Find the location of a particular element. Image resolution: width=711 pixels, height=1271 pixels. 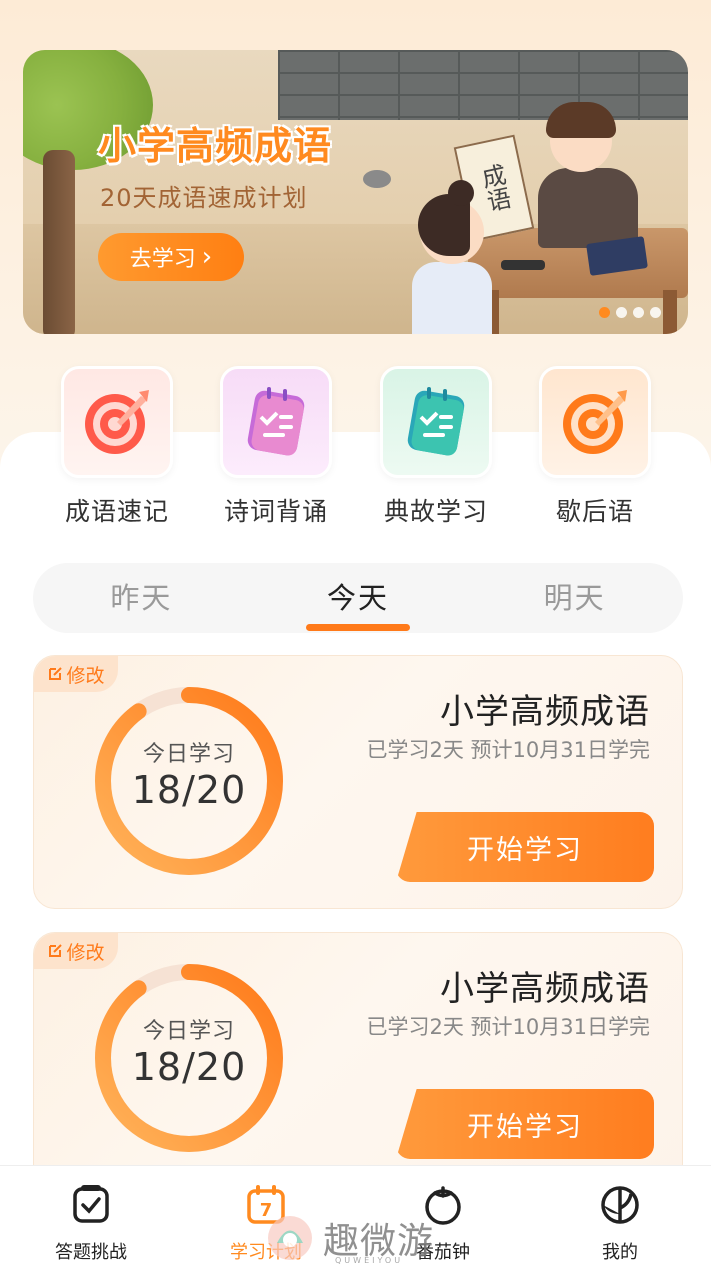

nav-quiz-challenge: 答题挑战 is located at coordinates (91, 1223).